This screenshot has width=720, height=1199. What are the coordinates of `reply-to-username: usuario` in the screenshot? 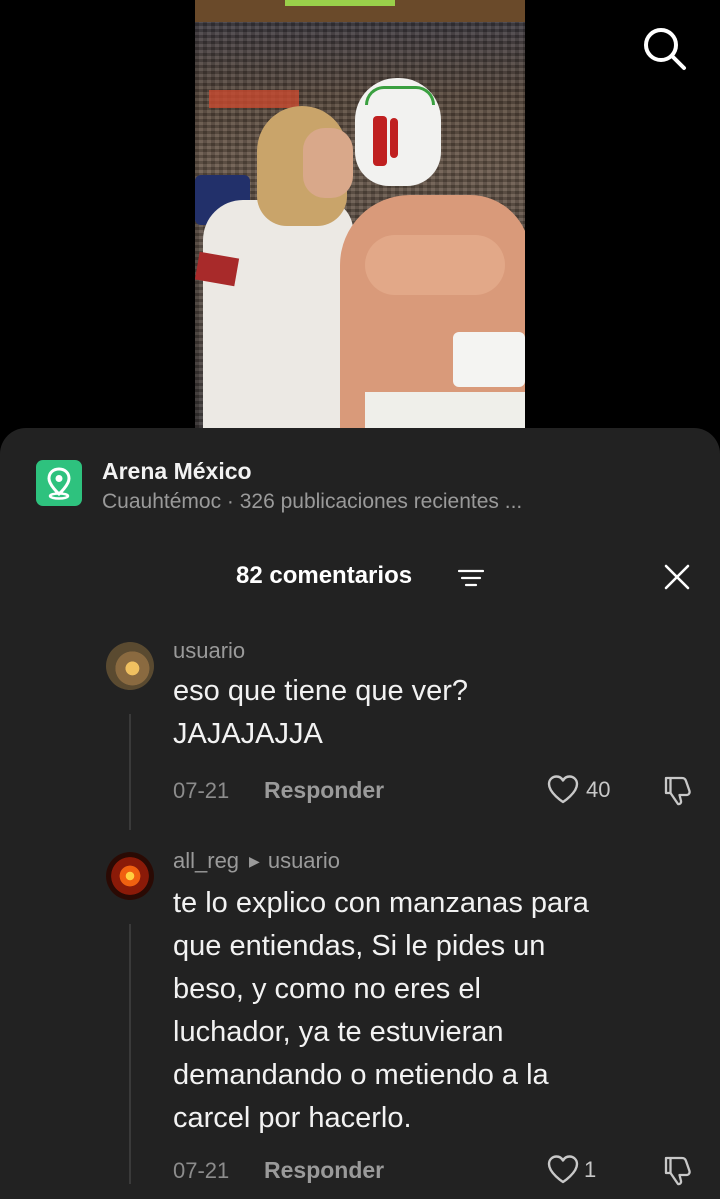 It's located at (304, 860).